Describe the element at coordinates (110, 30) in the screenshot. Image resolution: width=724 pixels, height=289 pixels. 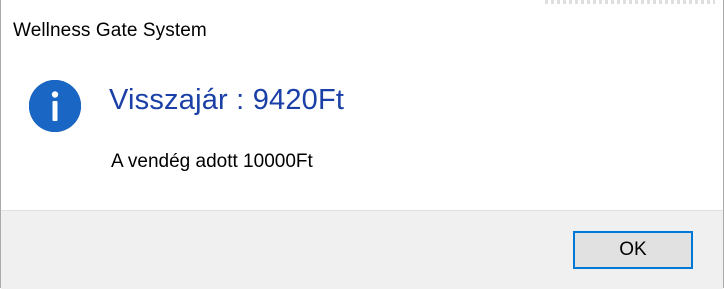
I see `window-title: Wellness Gate System` at that location.